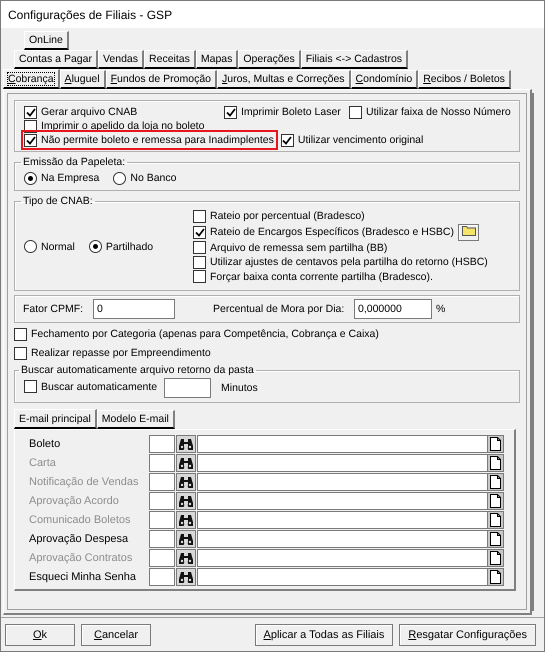 The width and height of the screenshot is (545, 652). What do you see at coordinates (287, 216) in the screenshot?
I see `checkbox-label: Rateio por percentual (Bradesco)` at bounding box center [287, 216].